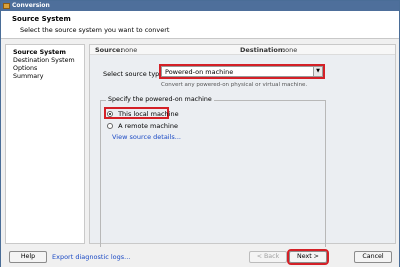  I want to click on sidebar-item-summary: Summary, so click(28, 76).